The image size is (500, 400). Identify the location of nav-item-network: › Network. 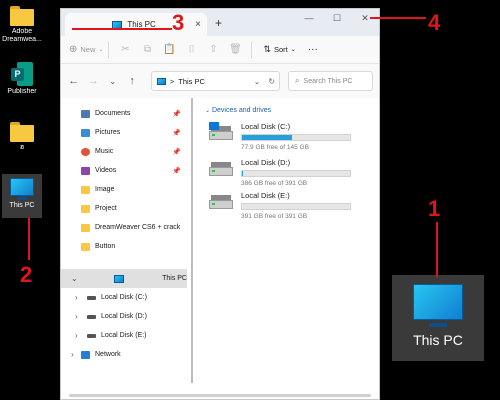
(124, 354).